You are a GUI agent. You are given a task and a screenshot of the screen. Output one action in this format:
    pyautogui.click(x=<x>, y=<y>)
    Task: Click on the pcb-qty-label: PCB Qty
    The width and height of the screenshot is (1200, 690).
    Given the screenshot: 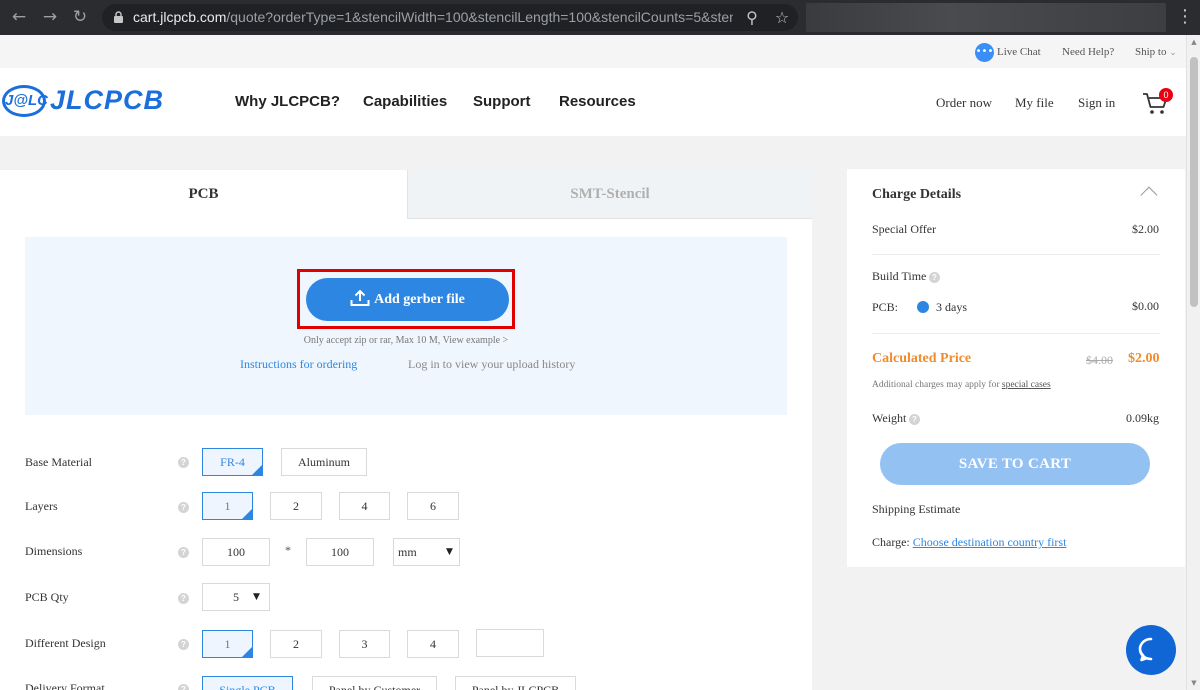 What is the action you would take?
    pyautogui.click(x=47, y=597)
    